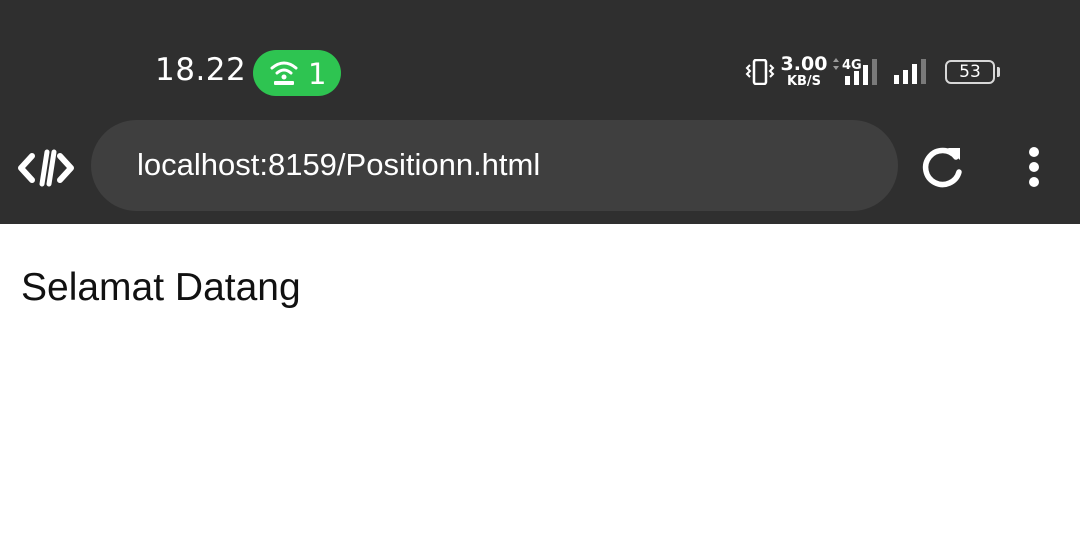  What do you see at coordinates (804, 81) in the screenshot?
I see `network-speed-unit: KB/S` at bounding box center [804, 81].